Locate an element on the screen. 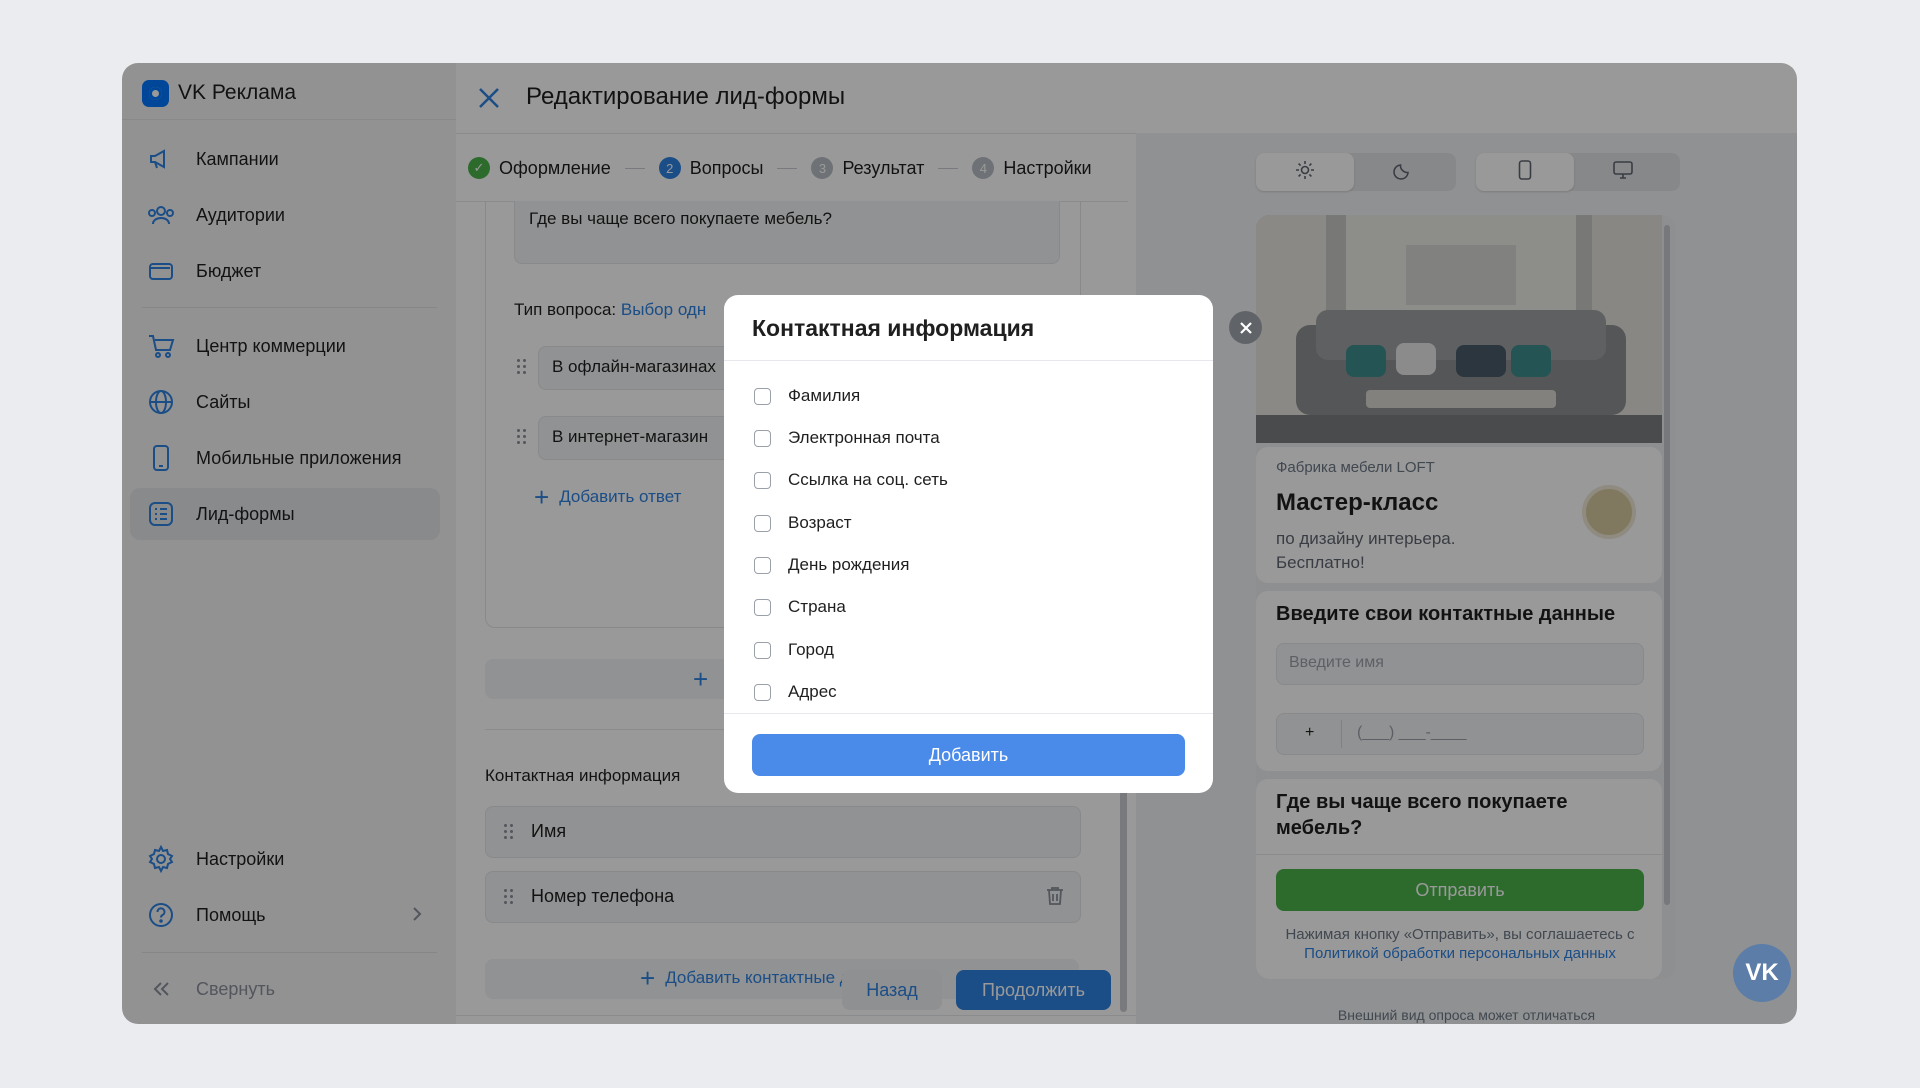  close-icon is located at coordinates (1245, 327).